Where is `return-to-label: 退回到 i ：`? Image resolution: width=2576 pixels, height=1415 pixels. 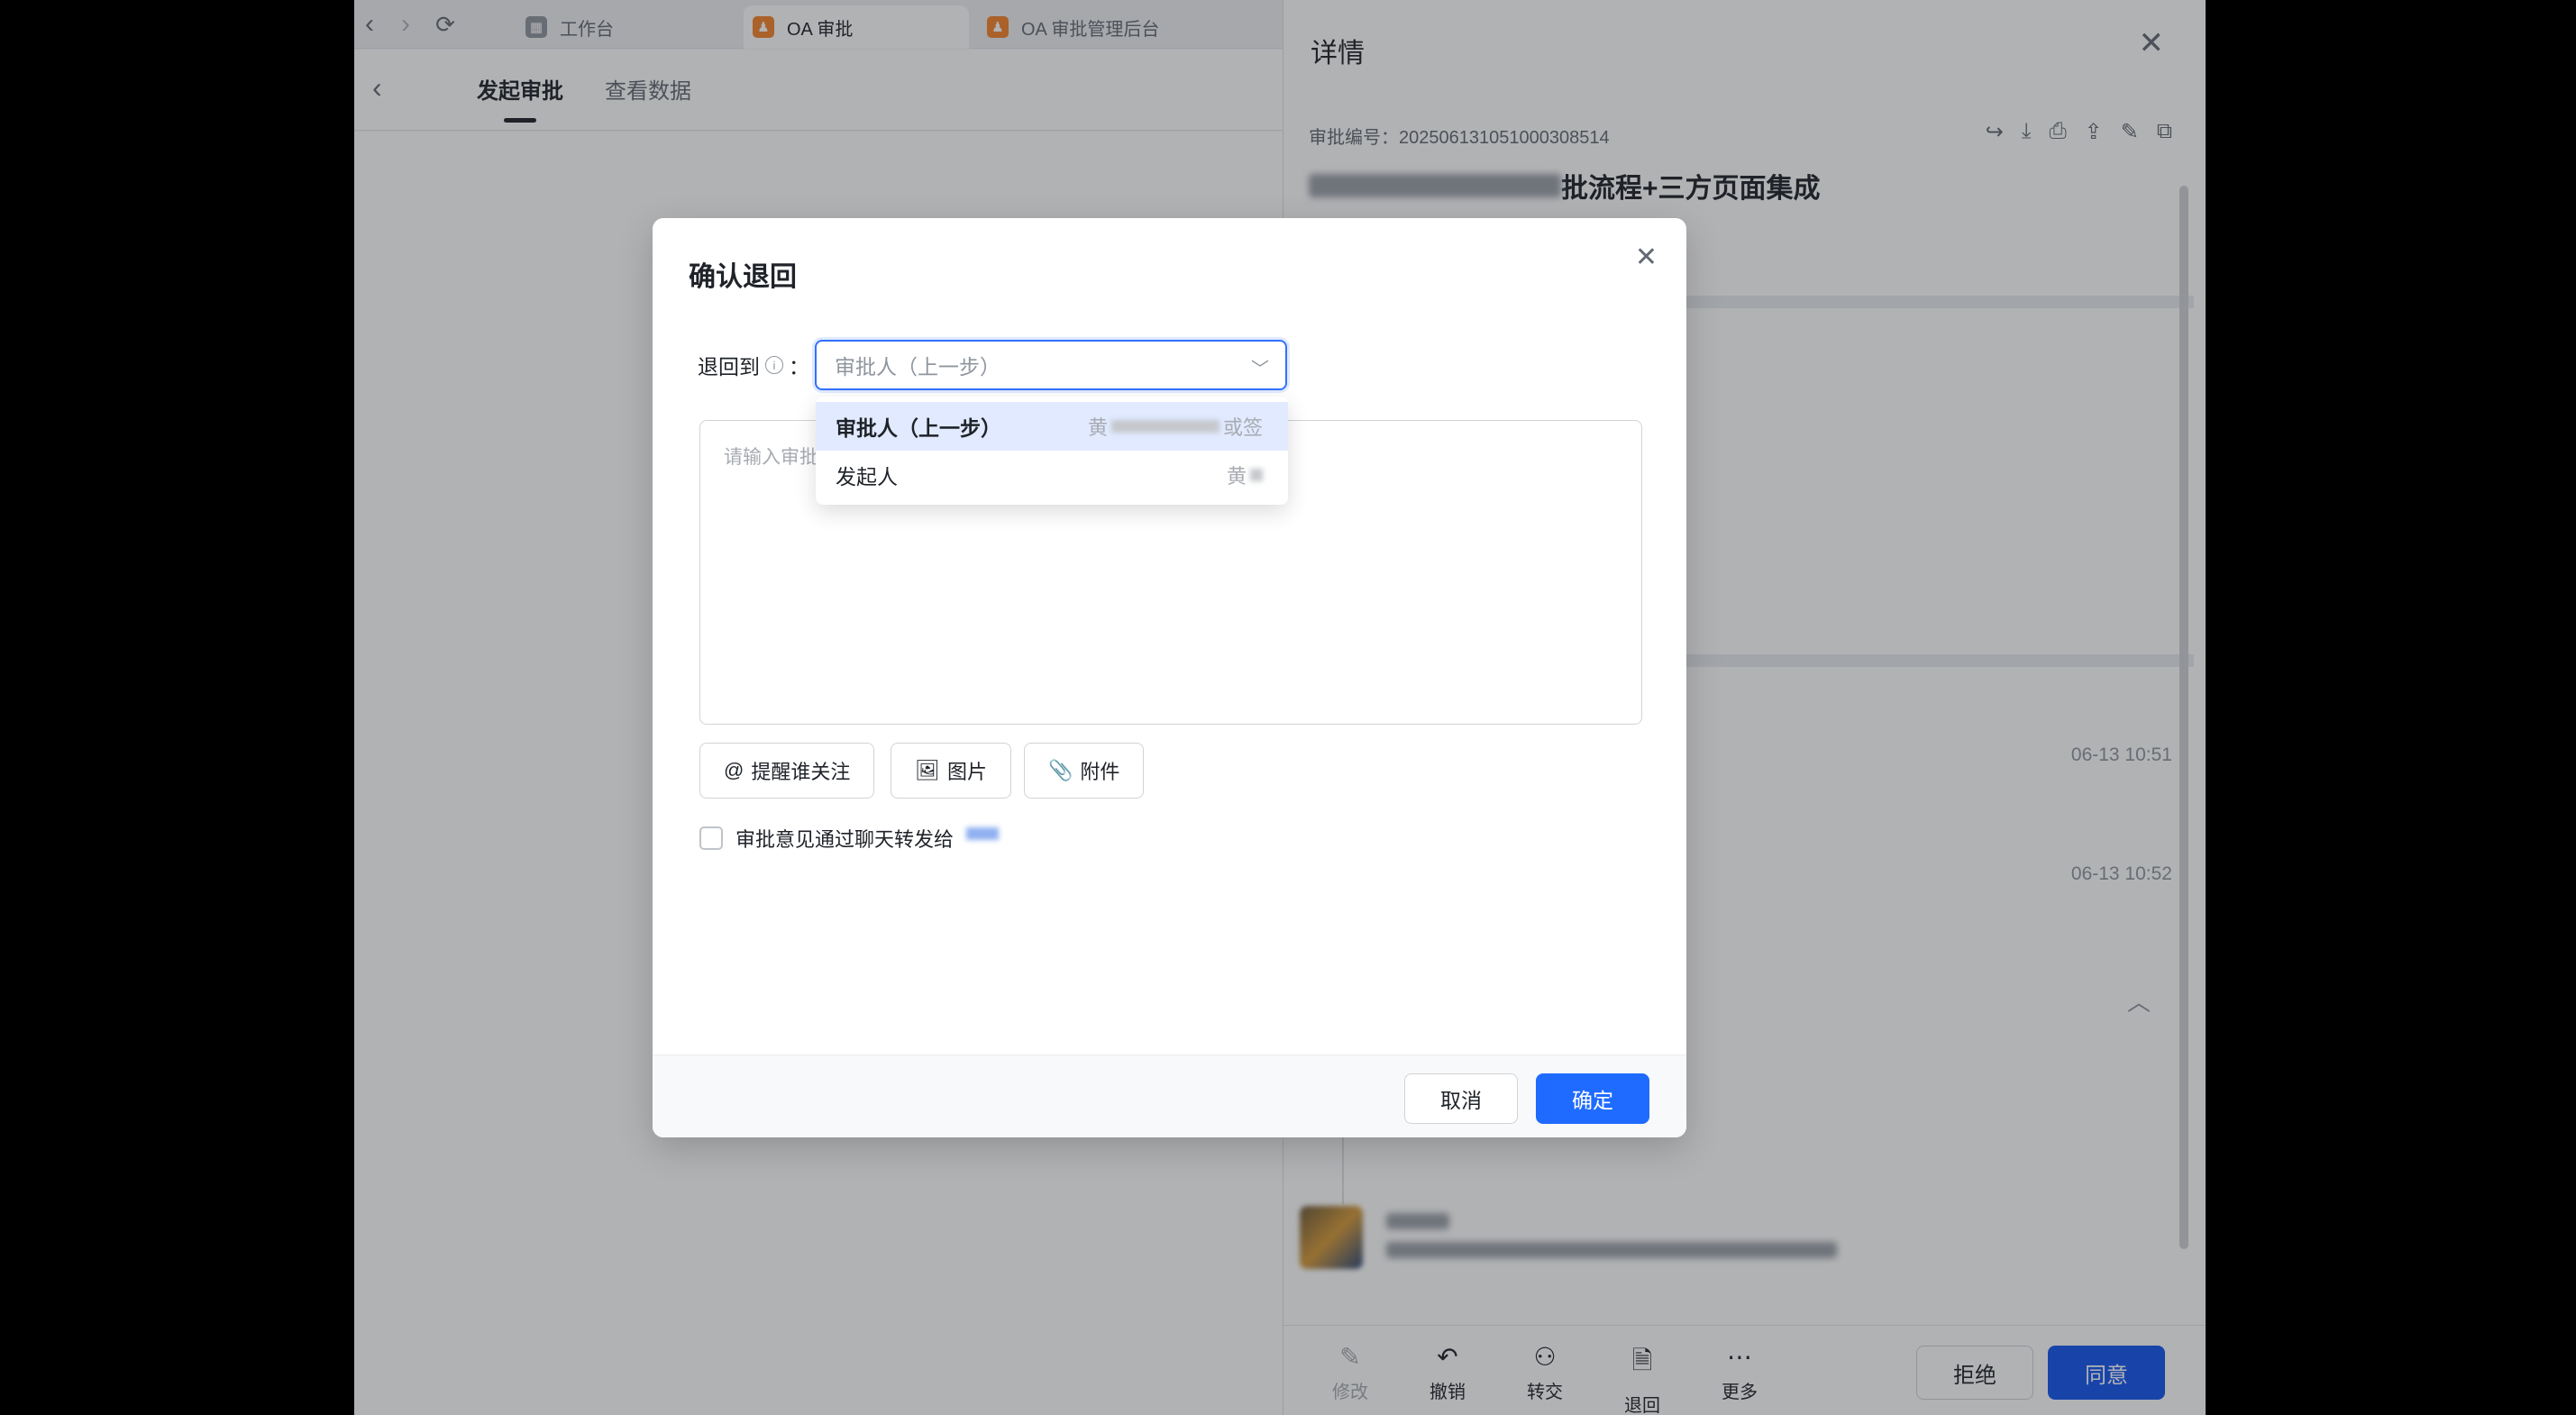 return-to-label: 退回到 i ： is located at coordinates (753, 365).